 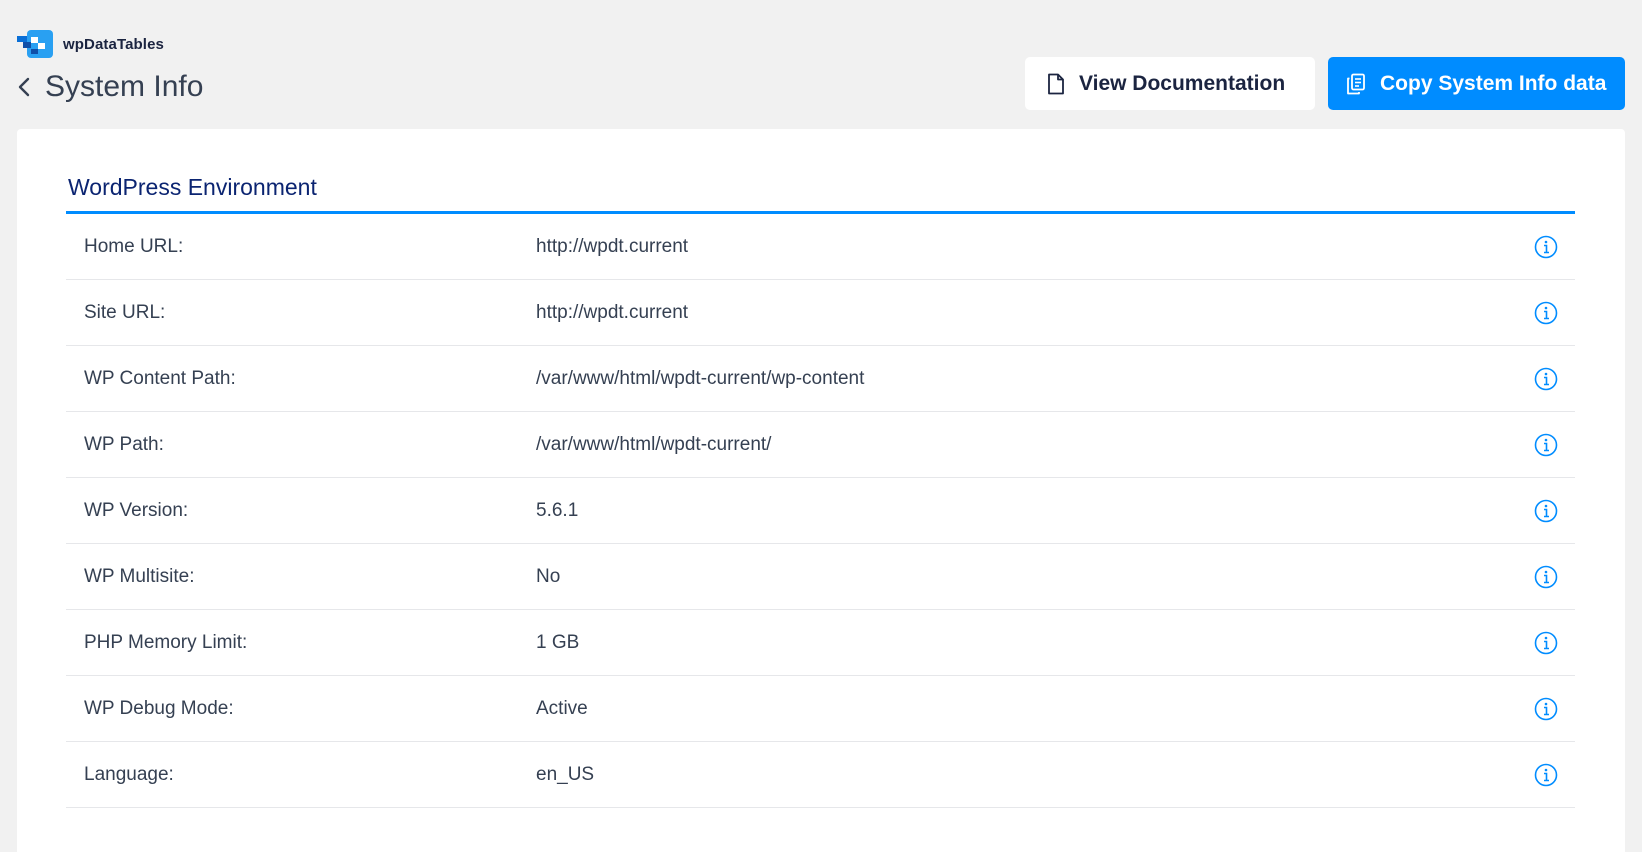 What do you see at coordinates (820, 577) in the screenshot?
I see `info-row-wp-multisite: WP Multisite: No` at bounding box center [820, 577].